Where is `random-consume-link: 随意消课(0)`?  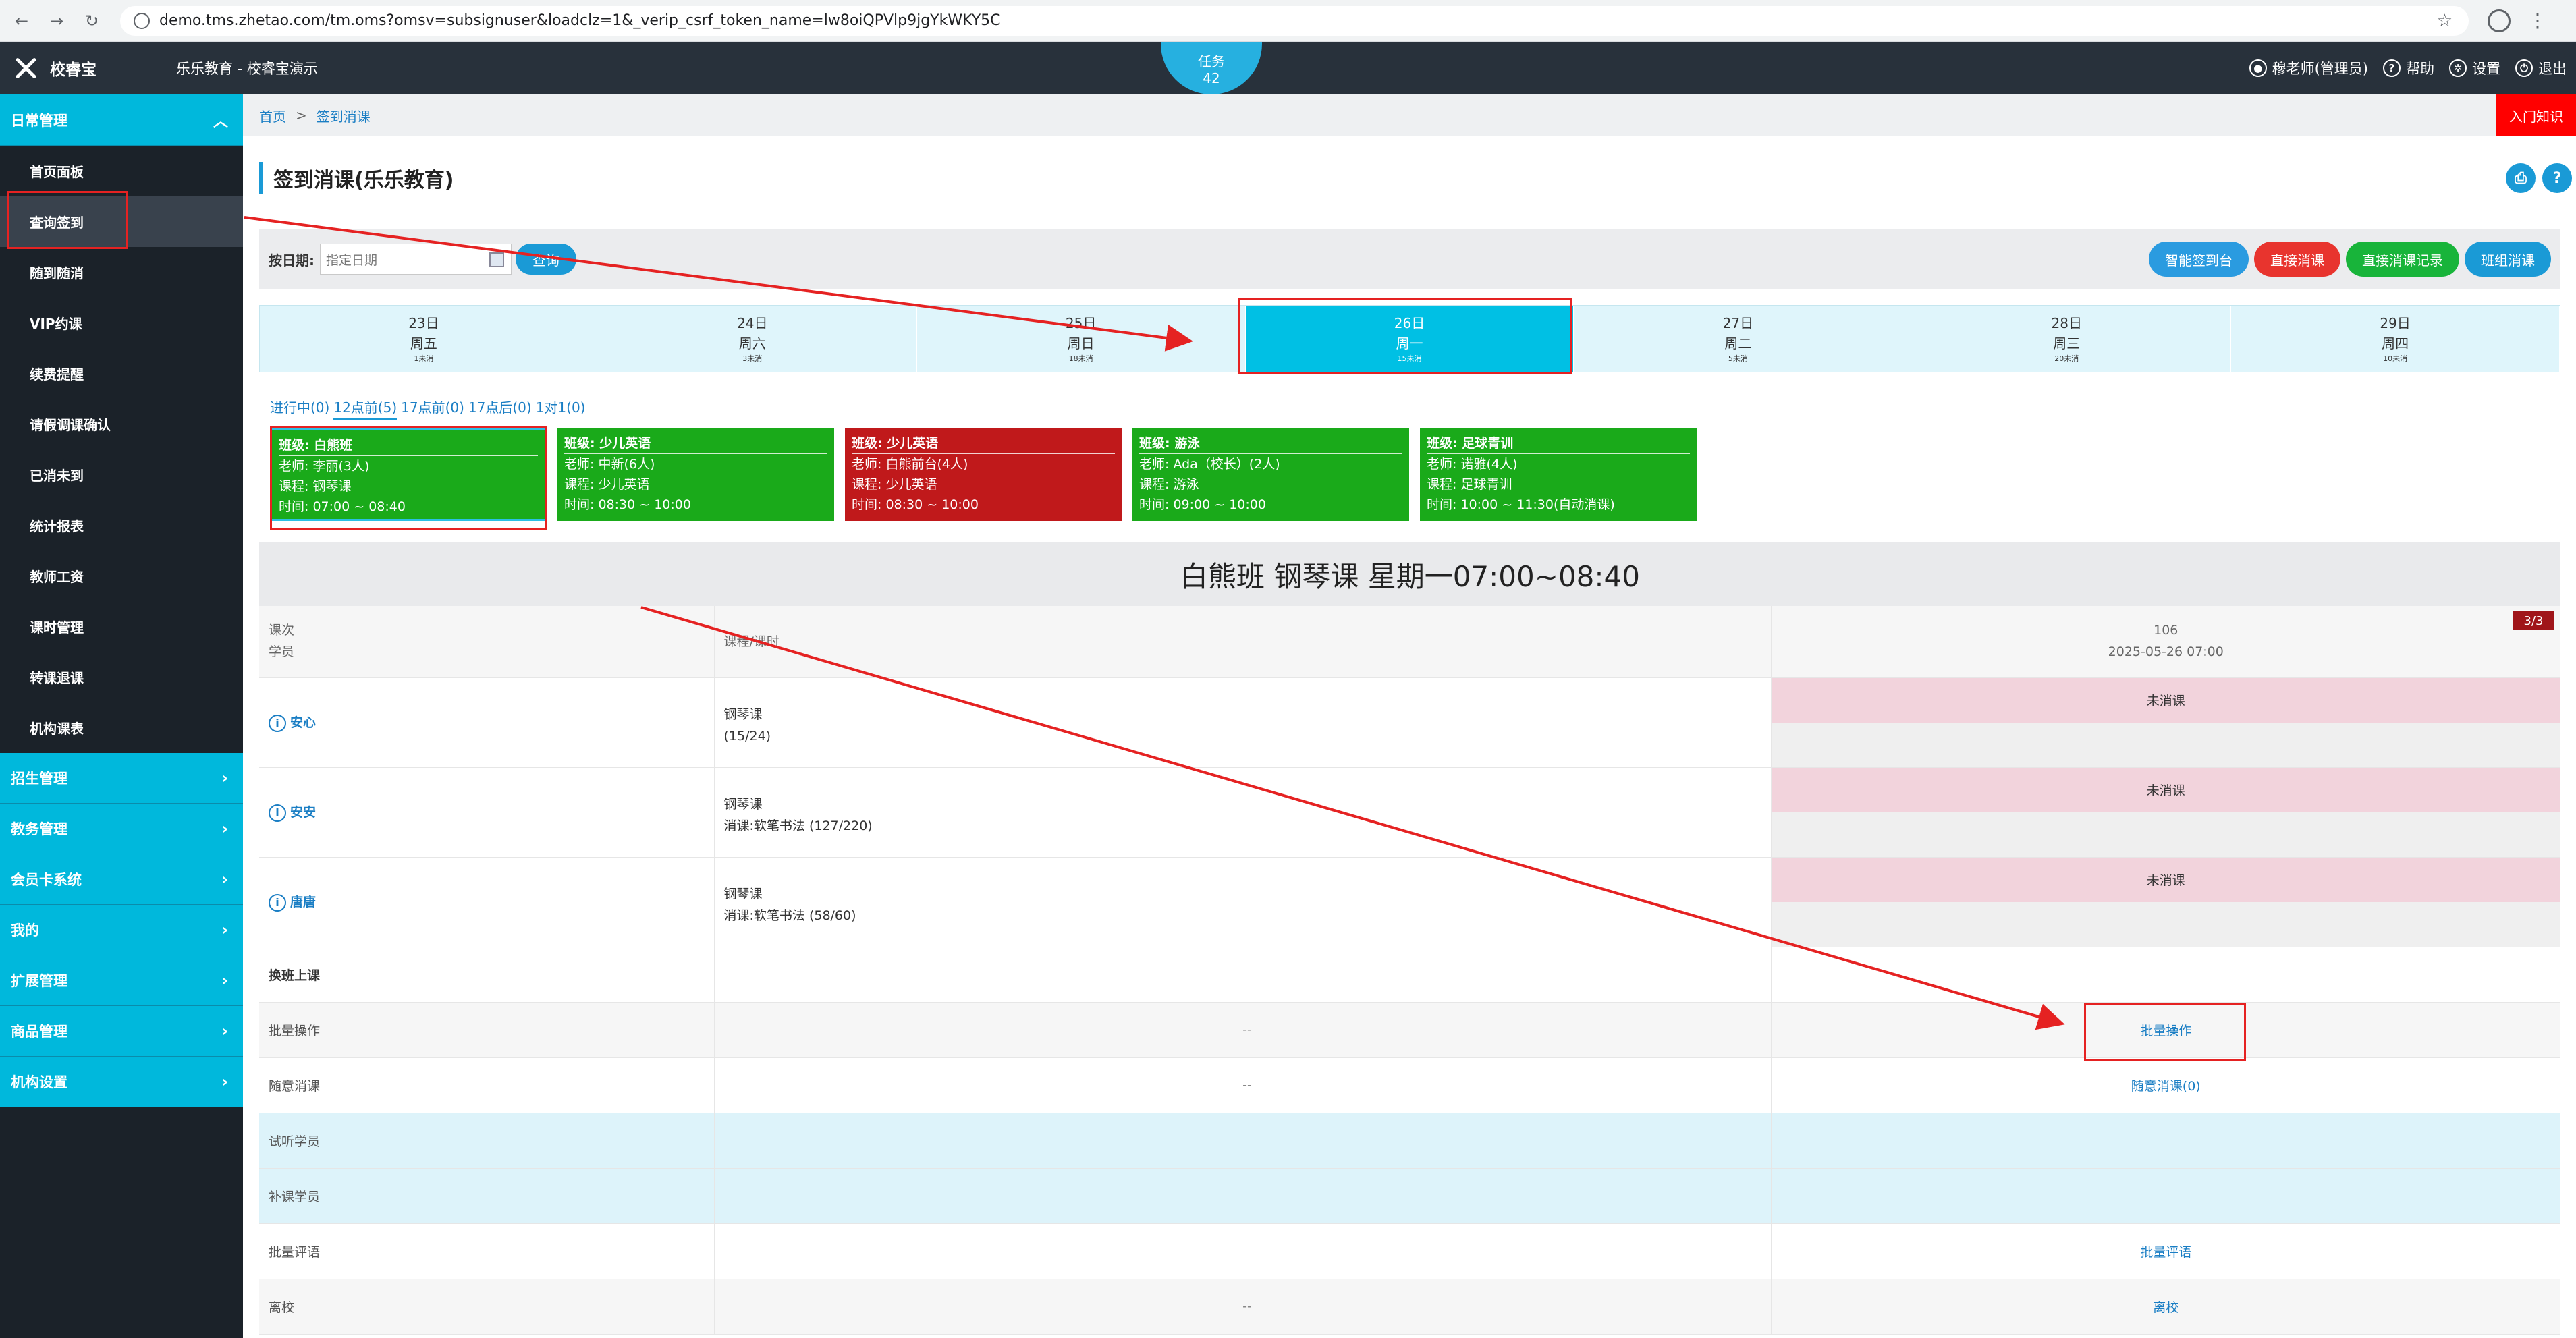
random-consume-link: 随意消课(0) is located at coordinates (2166, 1086).